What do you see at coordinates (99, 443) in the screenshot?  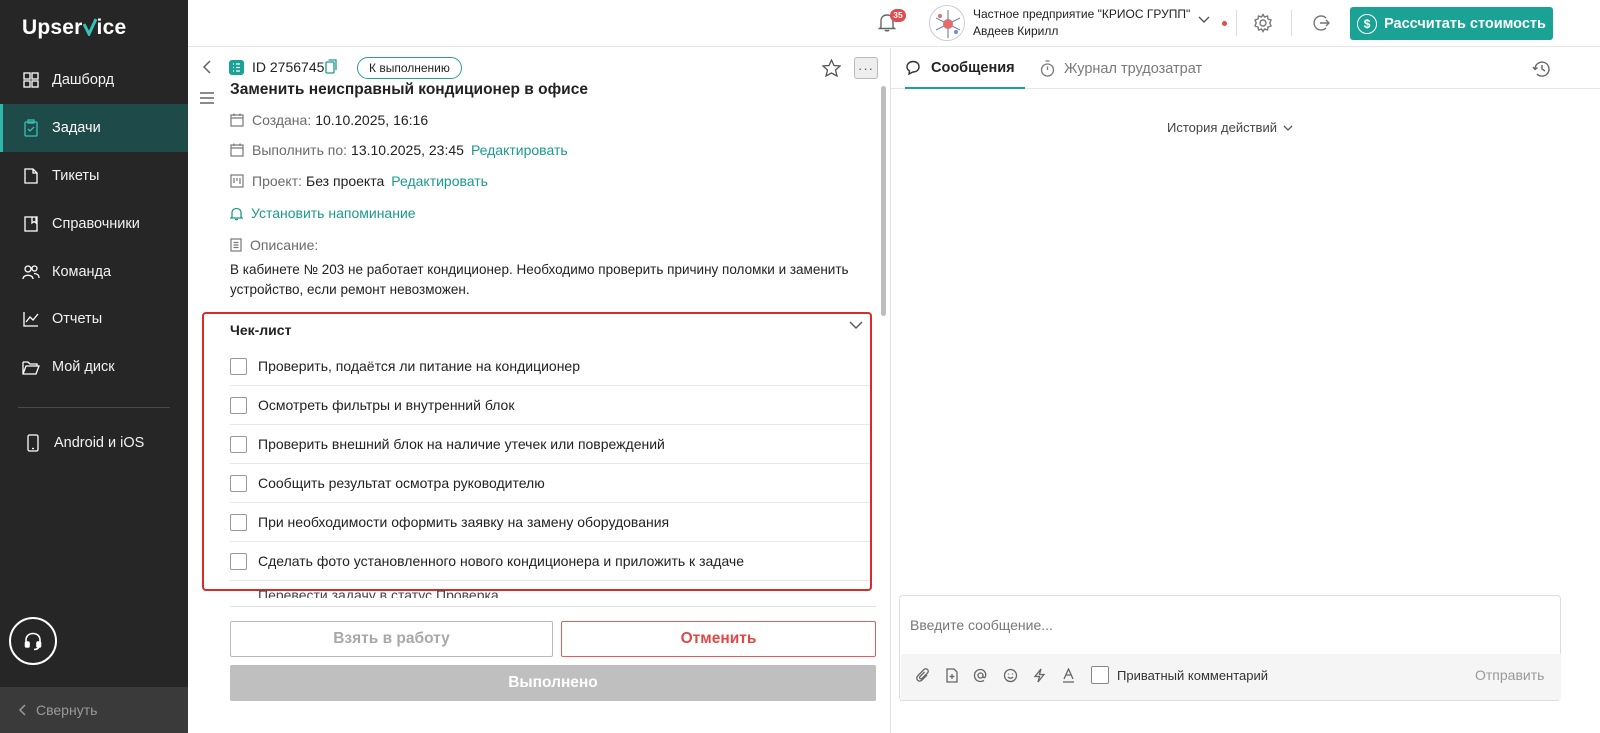 I see `sidebar-item-label: Android и iOS` at bounding box center [99, 443].